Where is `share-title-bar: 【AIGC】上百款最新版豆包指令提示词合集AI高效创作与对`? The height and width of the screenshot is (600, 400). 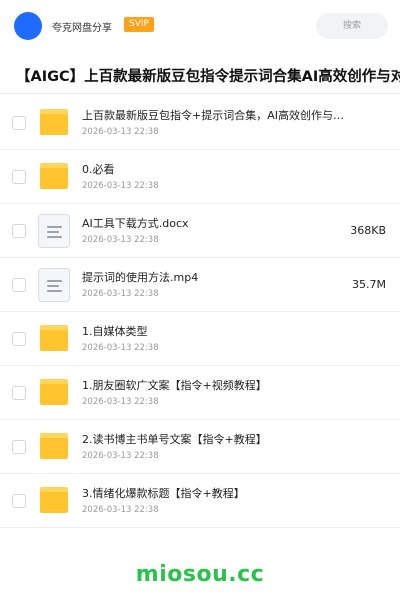 share-title-bar: 【AIGC】上百款最新版豆包指令提示词合集AI高效创作与对 is located at coordinates (200, 75).